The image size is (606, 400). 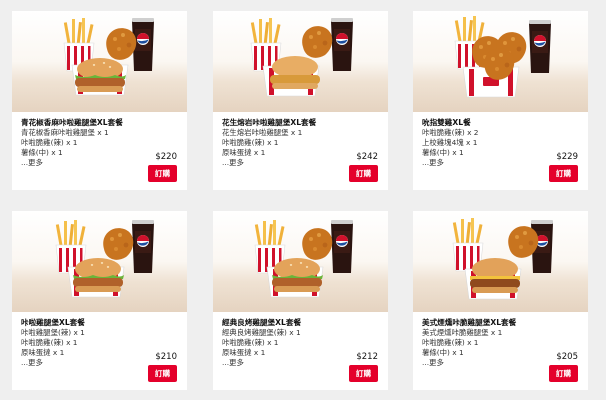 I want to click on product-item: 咔啦雞腿堡(辣) x 1, so click(x=53, y=332).